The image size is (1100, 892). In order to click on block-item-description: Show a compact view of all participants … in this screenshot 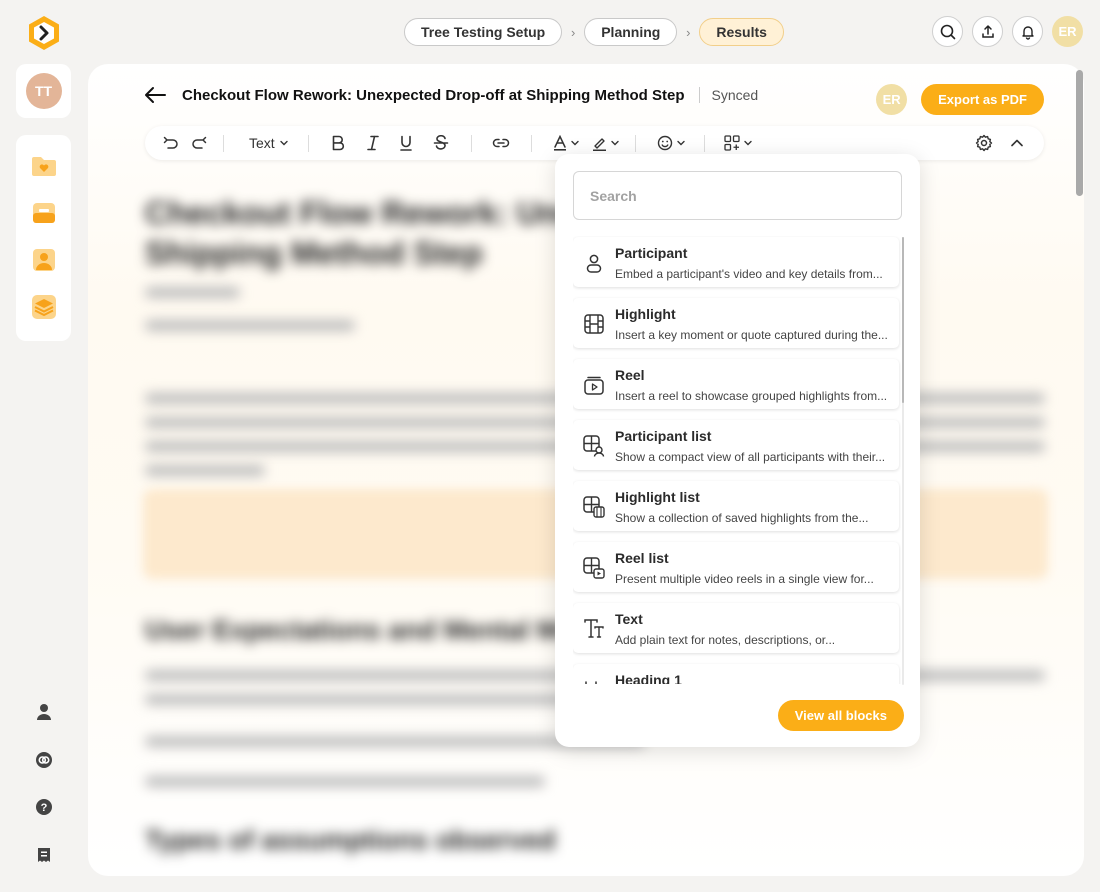, I will do `click(750, 457)`.